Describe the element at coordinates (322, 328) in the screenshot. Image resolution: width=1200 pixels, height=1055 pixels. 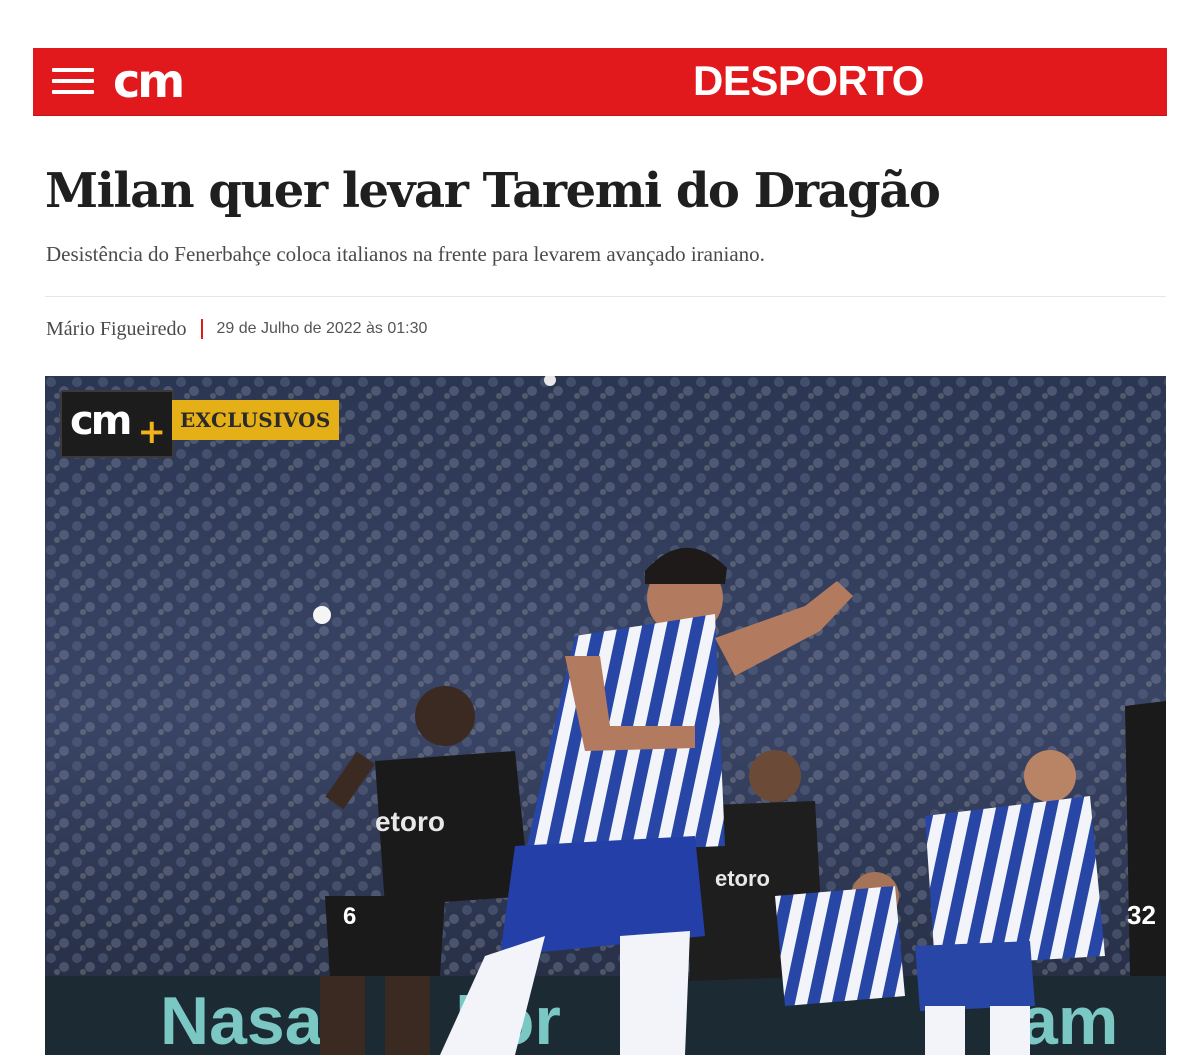
I see `publish-date: 29 de Julho de 2022 às 01:30` at that location.